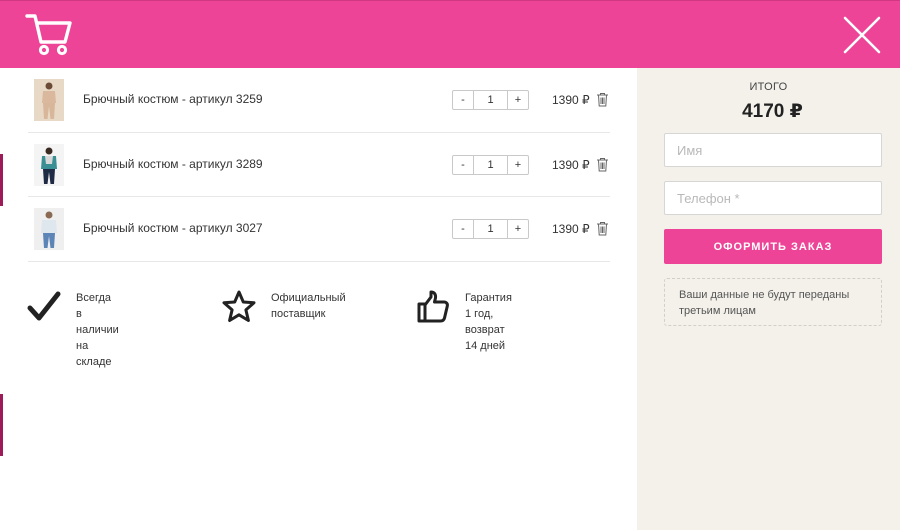 The height and width of the screenshot is (530, 900). I want to click on thumbs-up-icon, so click(433, 306).